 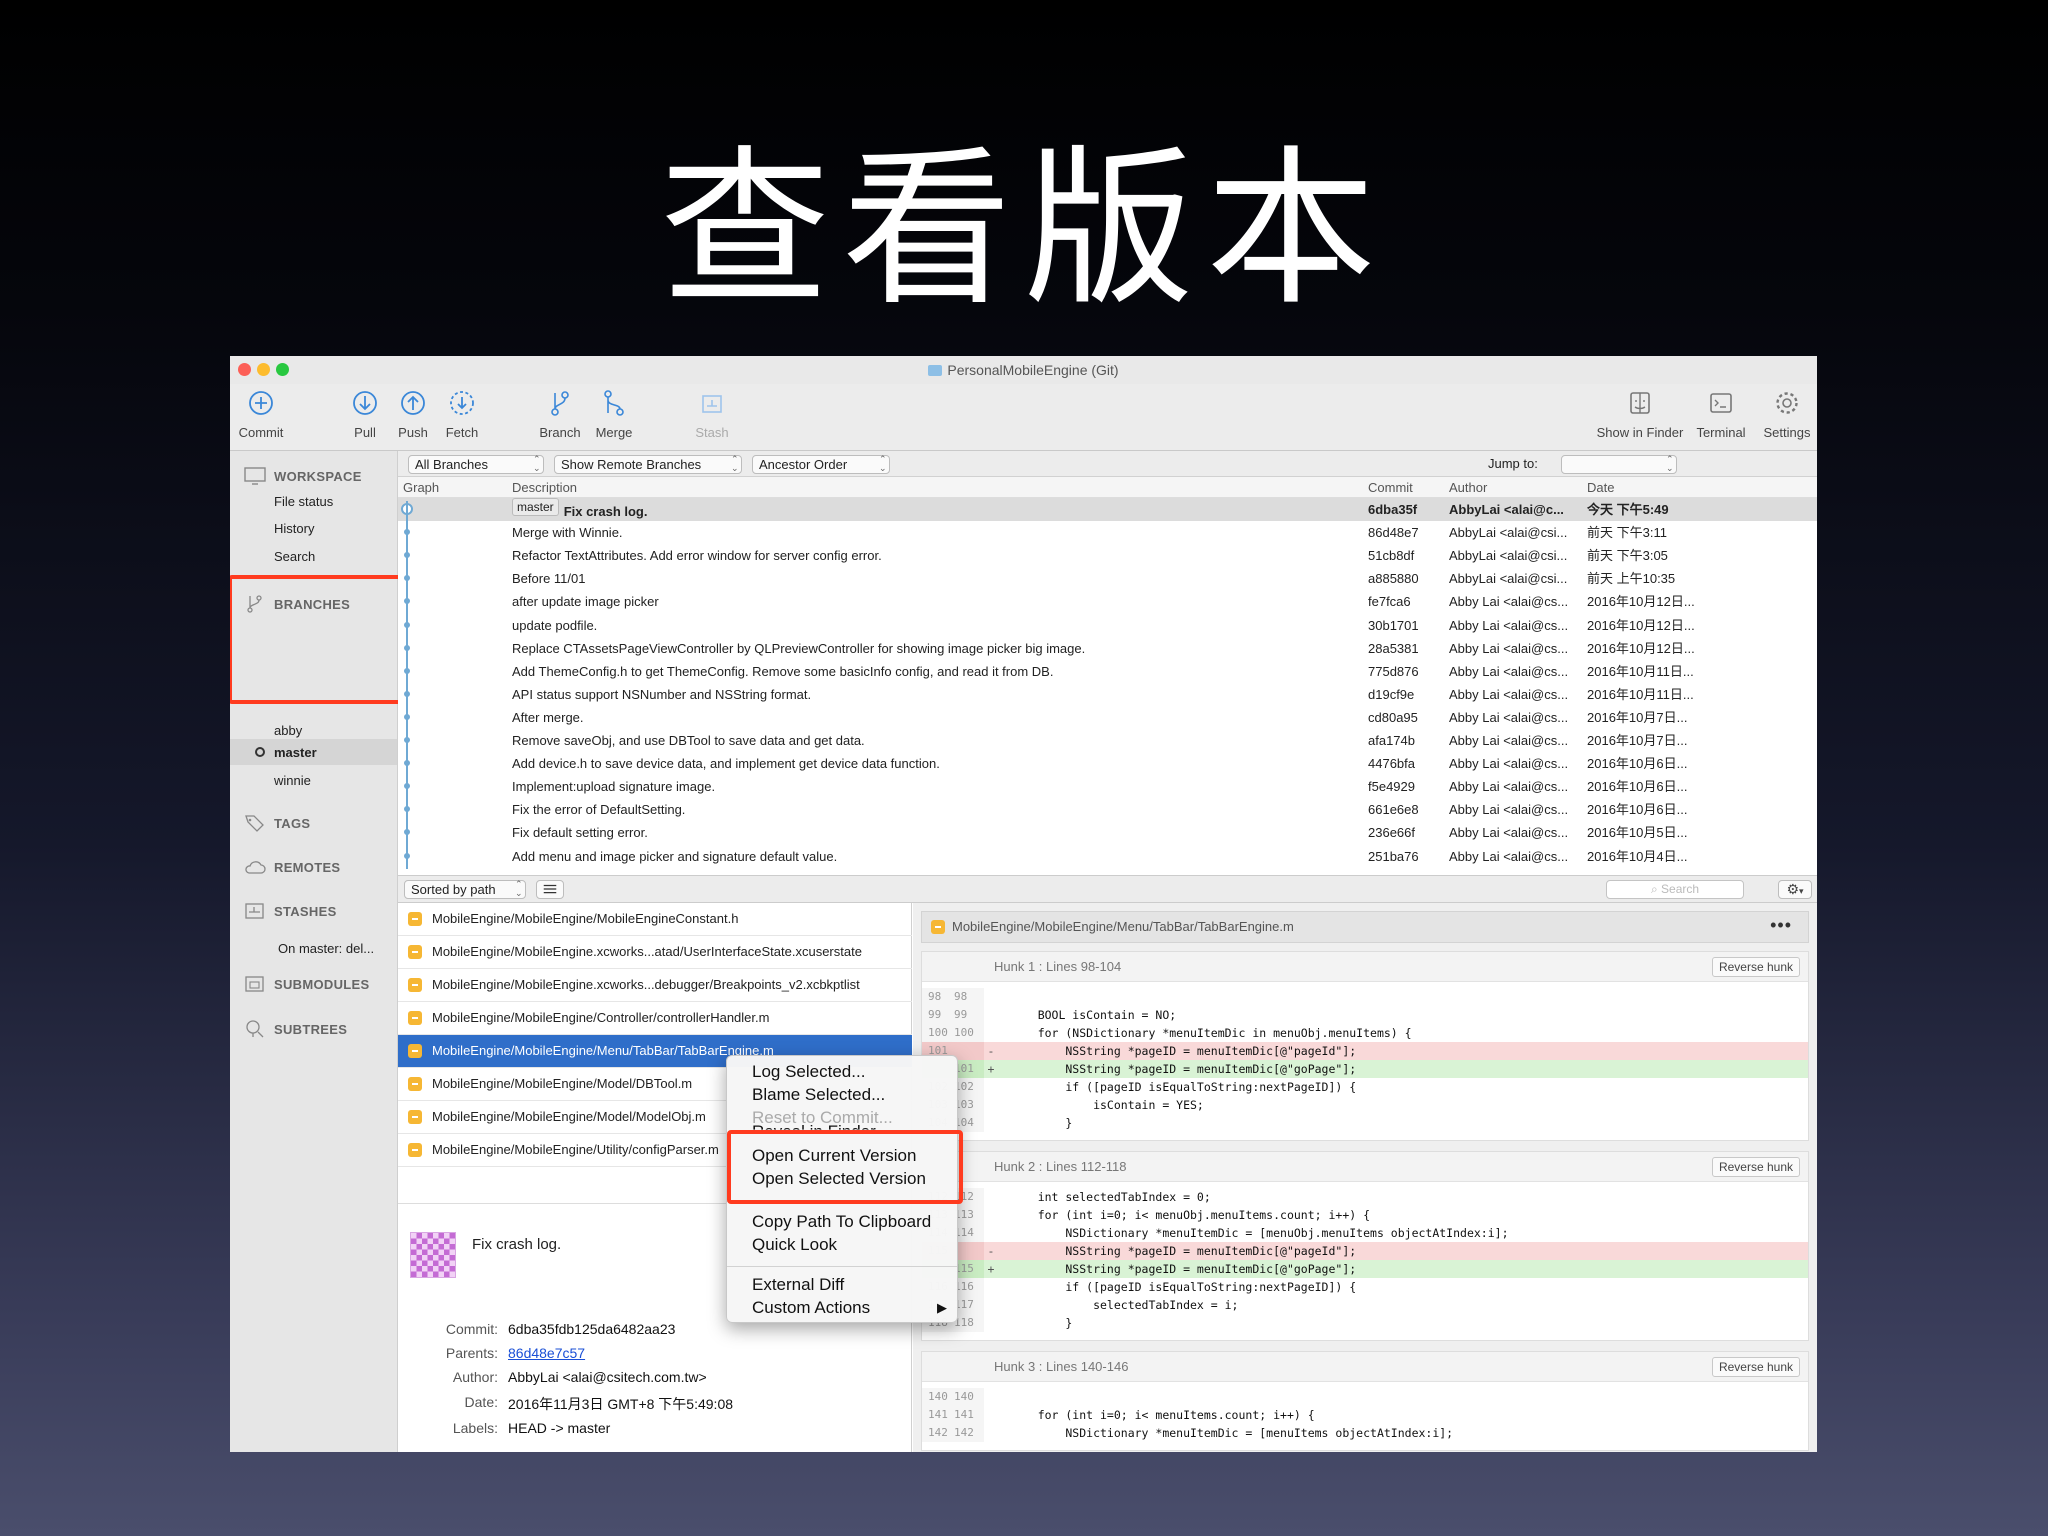 What do you see at coordinates (991, 1051) in the screenshot?
I see `diff-sign: -` at bounding box center [991, 1051].